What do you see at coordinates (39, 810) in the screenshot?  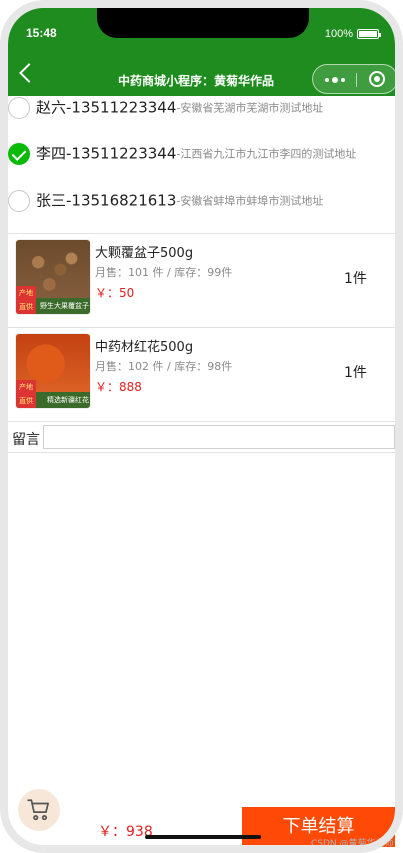 I see `cart-icon` at bounding box center [39, 810].